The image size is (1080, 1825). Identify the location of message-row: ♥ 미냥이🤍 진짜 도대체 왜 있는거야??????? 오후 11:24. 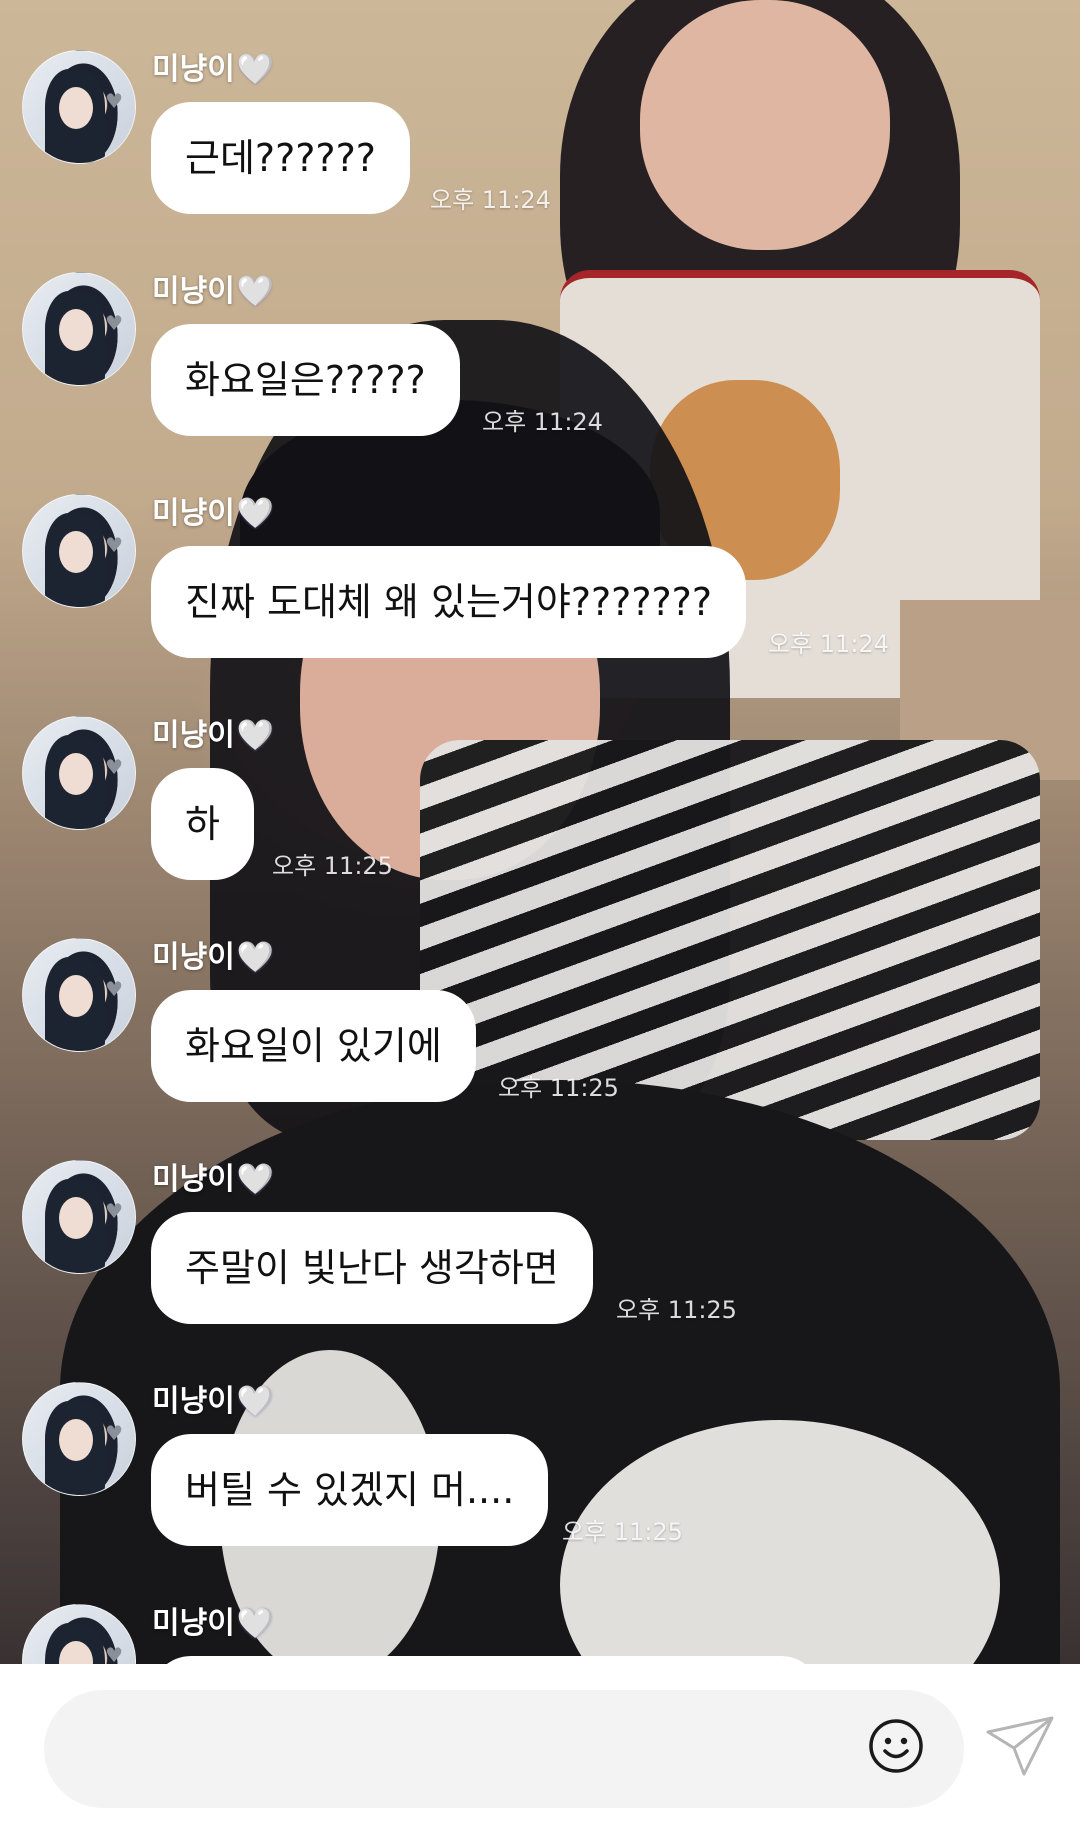
(540, 555).